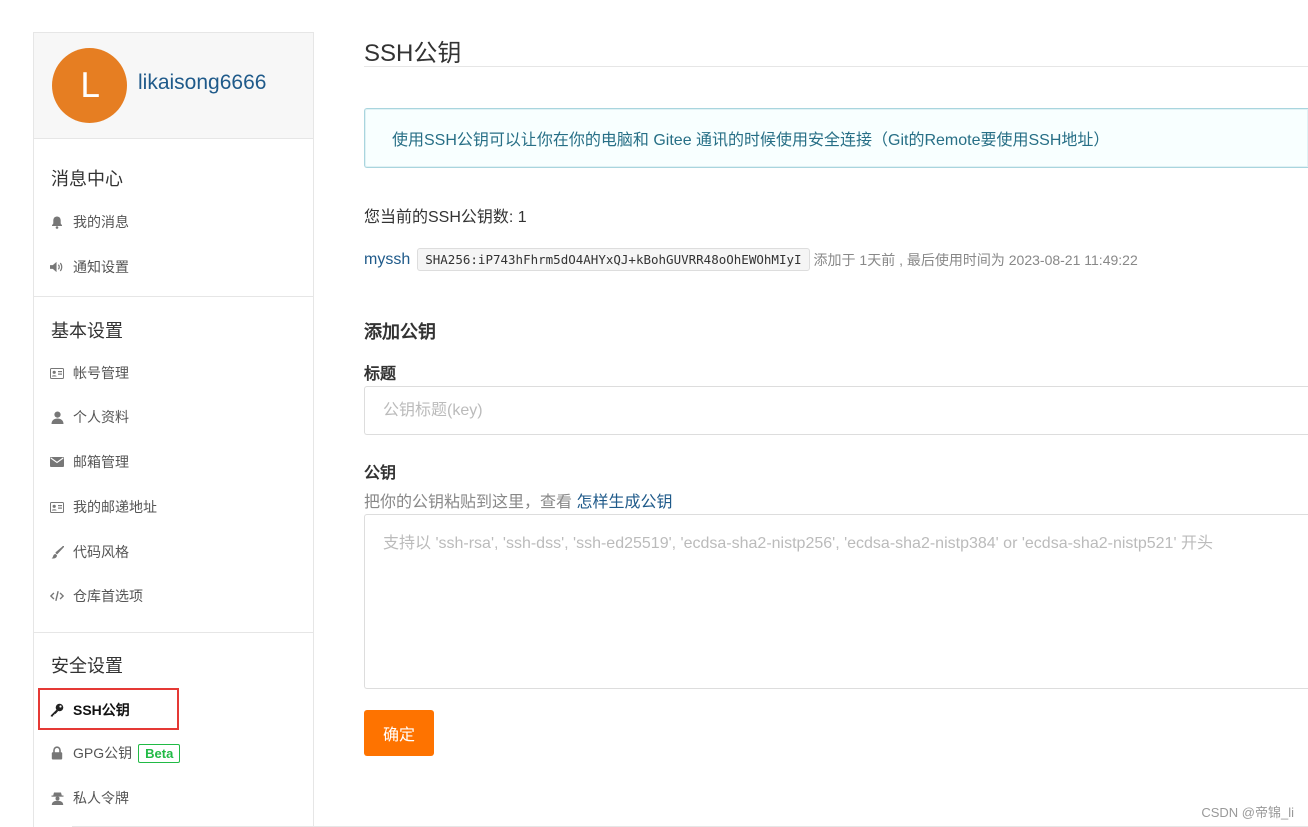 This screenshot has width=1308, height=827. Describe the element at coordinates (380, 374) in the screenshot. I see `title-field-label: 标题` at that location.